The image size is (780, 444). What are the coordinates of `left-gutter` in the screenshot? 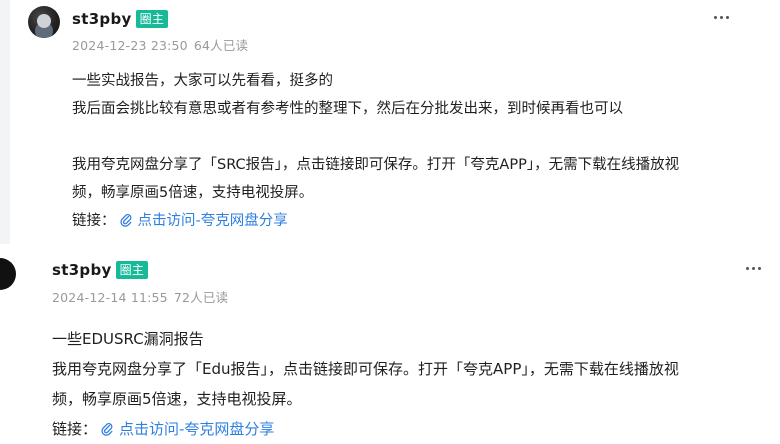 It's located at (5, 122).